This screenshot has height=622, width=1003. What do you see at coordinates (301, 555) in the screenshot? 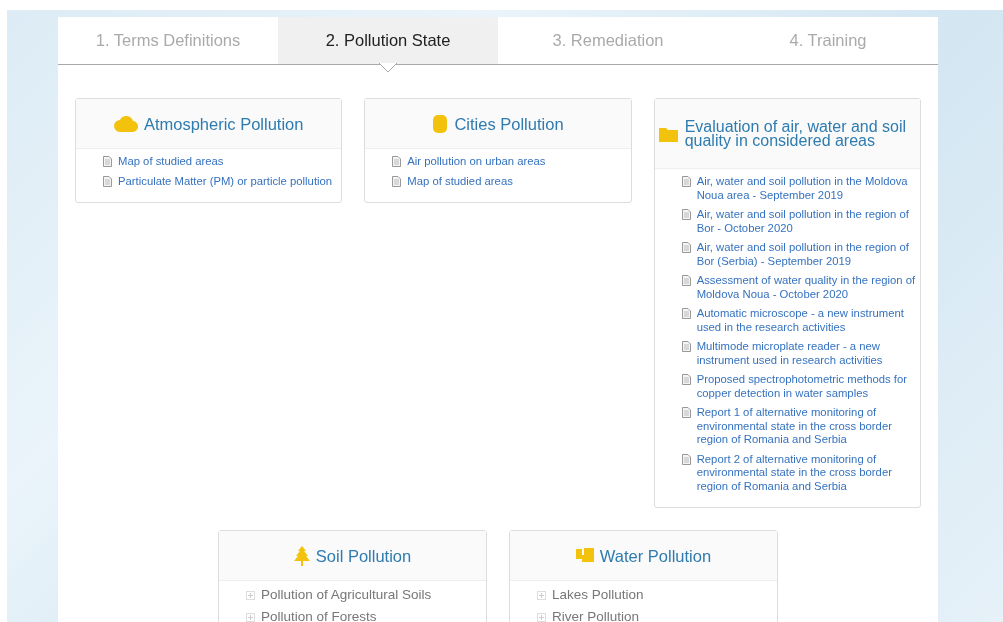
I see `tree-icon` at bounding box center [301, 555].